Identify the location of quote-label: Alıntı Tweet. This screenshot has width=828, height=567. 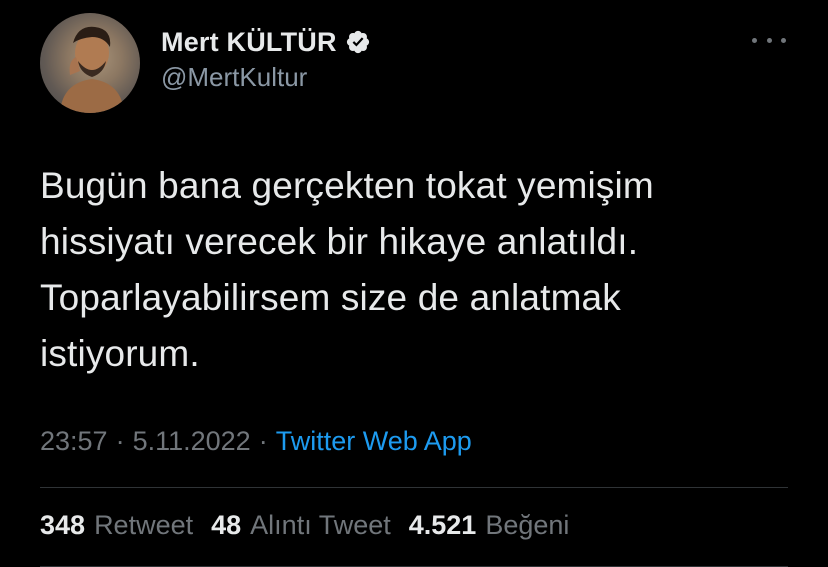
(320, 525).